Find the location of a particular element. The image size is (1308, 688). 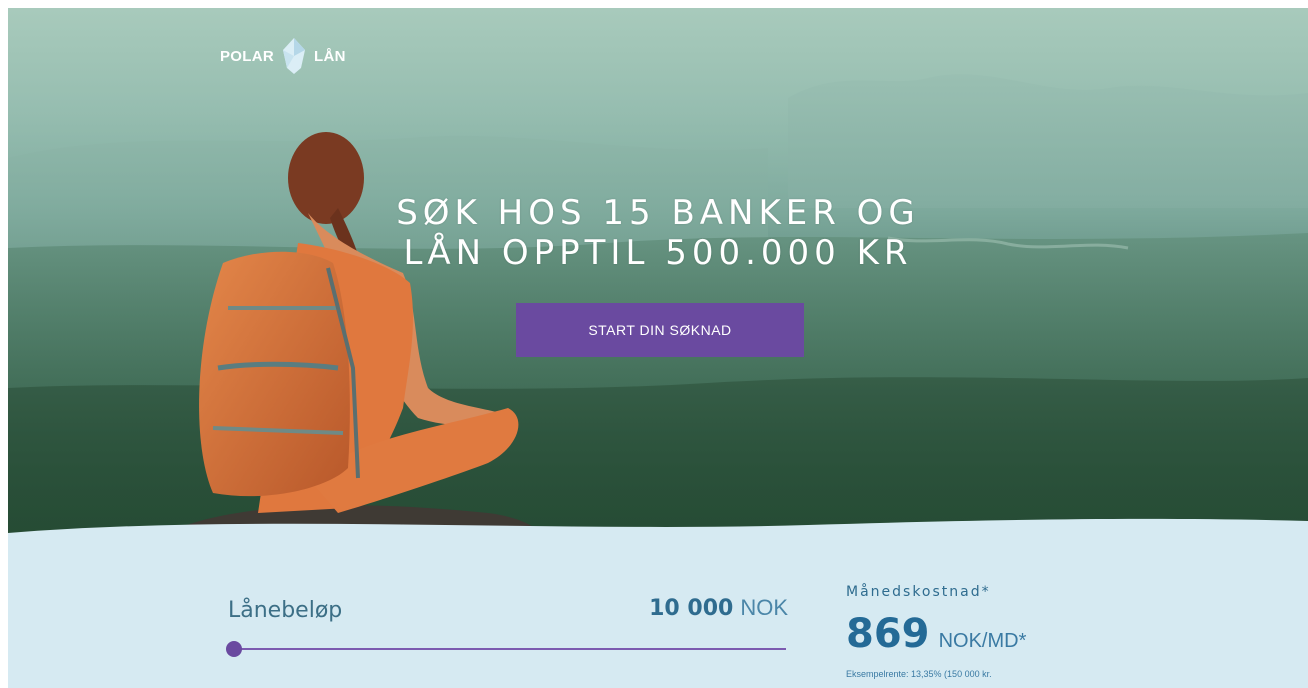

start-application-button: START DIN SØKNAD is located at coordinates (660, 330).